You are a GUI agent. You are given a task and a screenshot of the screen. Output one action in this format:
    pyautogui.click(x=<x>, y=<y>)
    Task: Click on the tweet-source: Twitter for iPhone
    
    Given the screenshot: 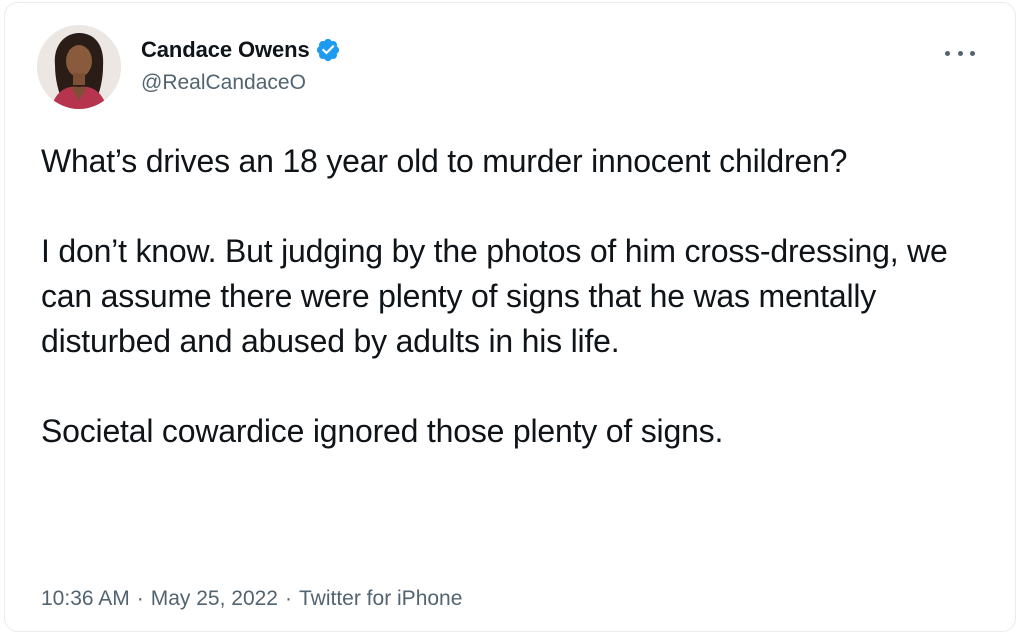 What is the action you would take?
    pyautogui.click(x=380, y=599)
    